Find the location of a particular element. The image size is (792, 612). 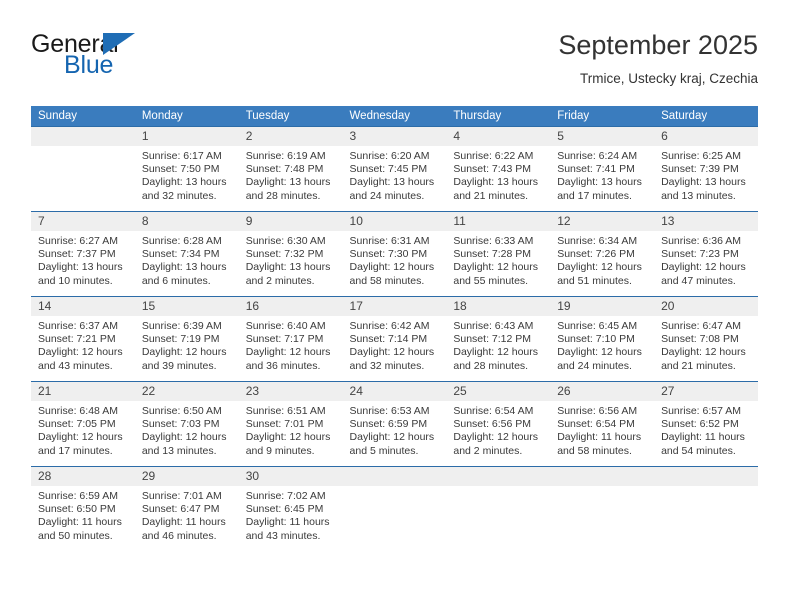

day-number: 22 is located at coordinates (186, 391).